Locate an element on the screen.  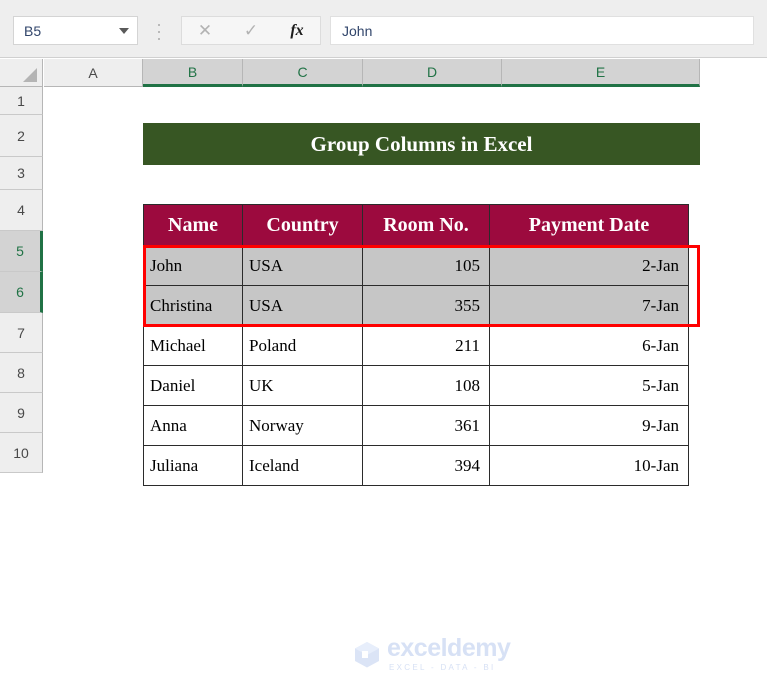
row-header-5-label: 5 is located at coordinates (20, 251).